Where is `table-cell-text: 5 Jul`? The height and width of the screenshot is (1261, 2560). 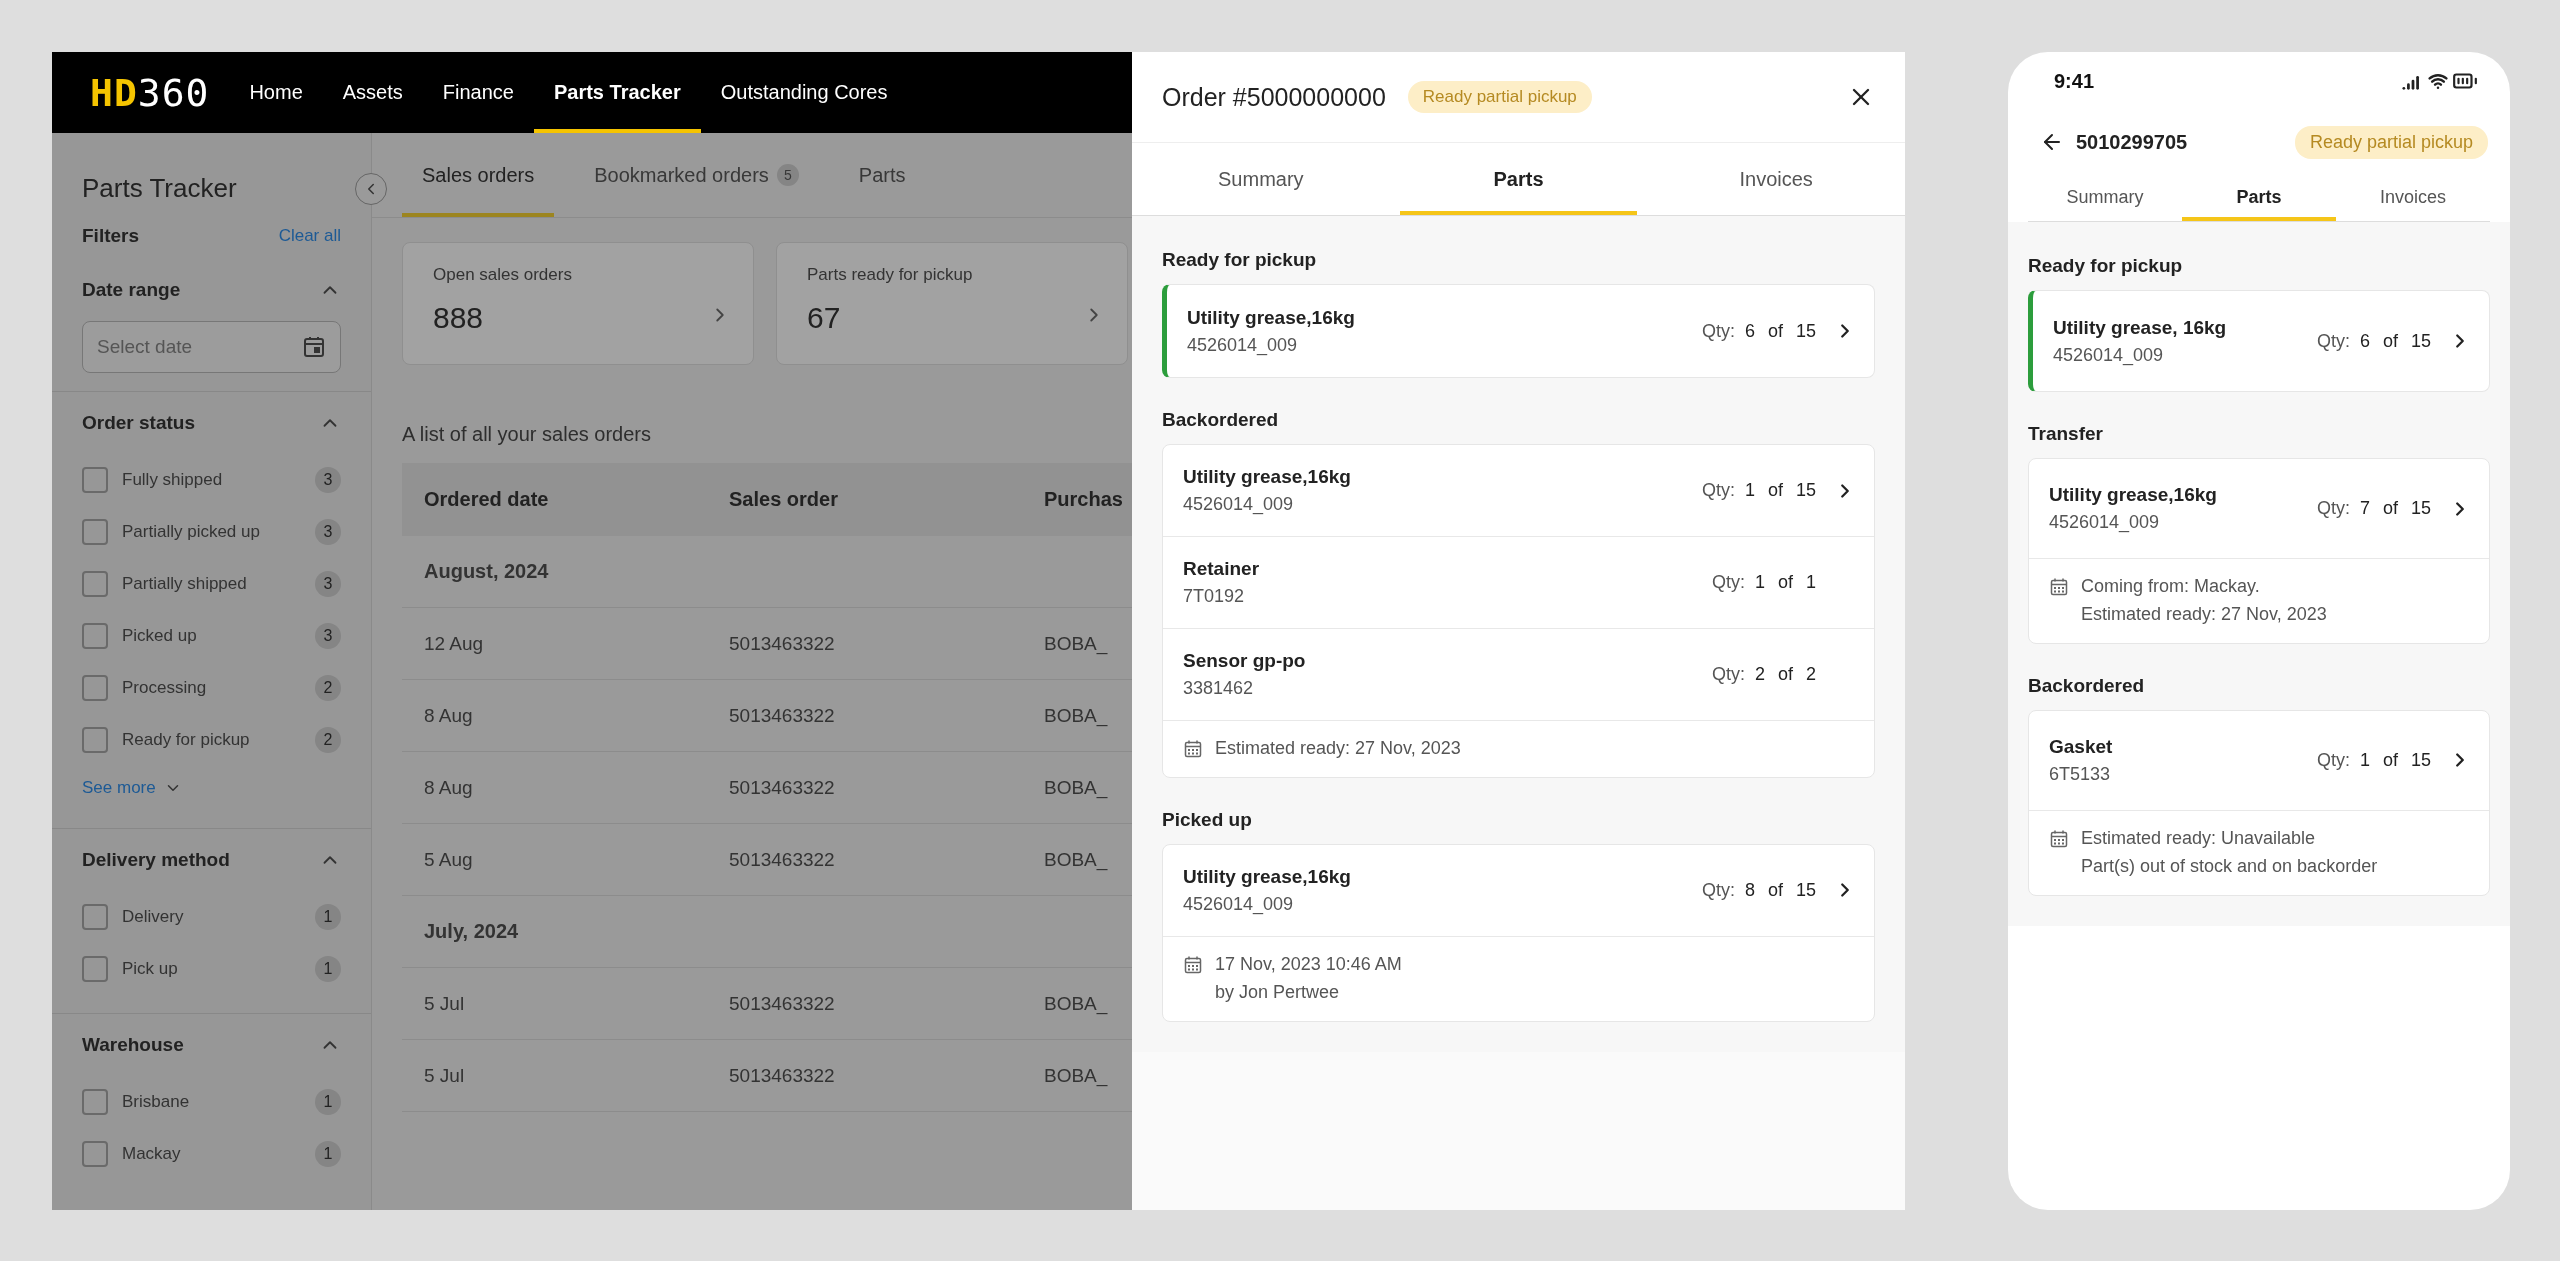
table-cell-text: 5 Jul is located at coordinates (445, 1075).